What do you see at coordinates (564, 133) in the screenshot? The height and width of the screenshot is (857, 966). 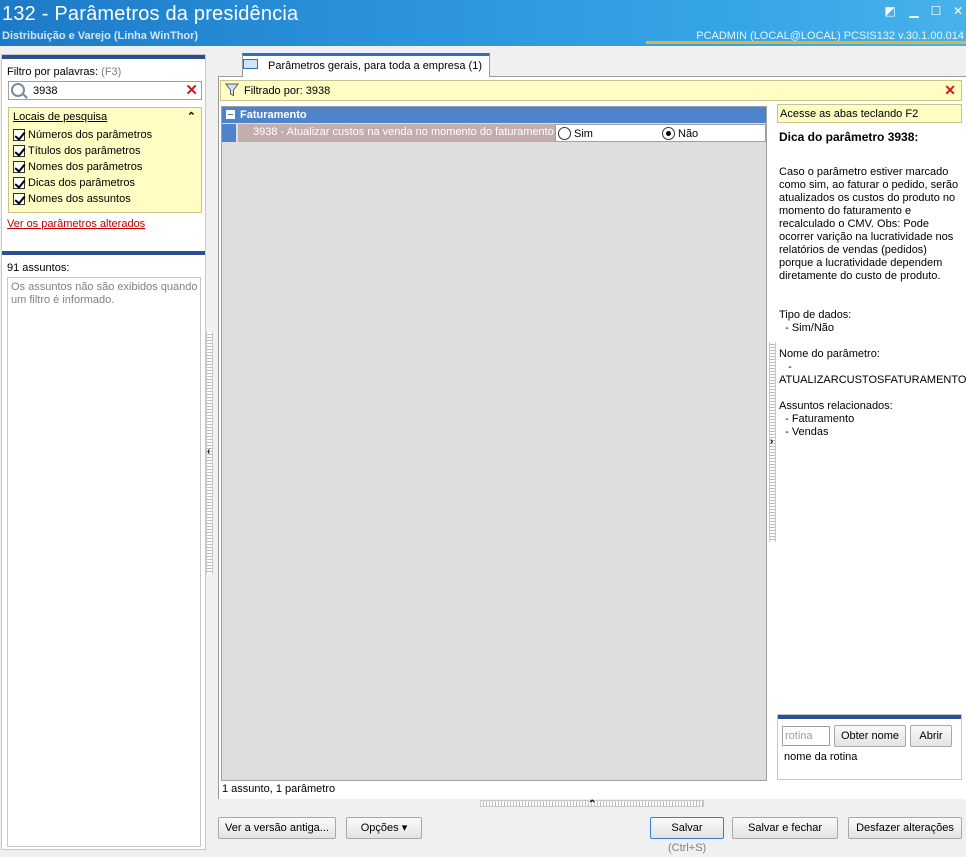 I see `radio-unchecked-icon` at bounding box center [564, 133].